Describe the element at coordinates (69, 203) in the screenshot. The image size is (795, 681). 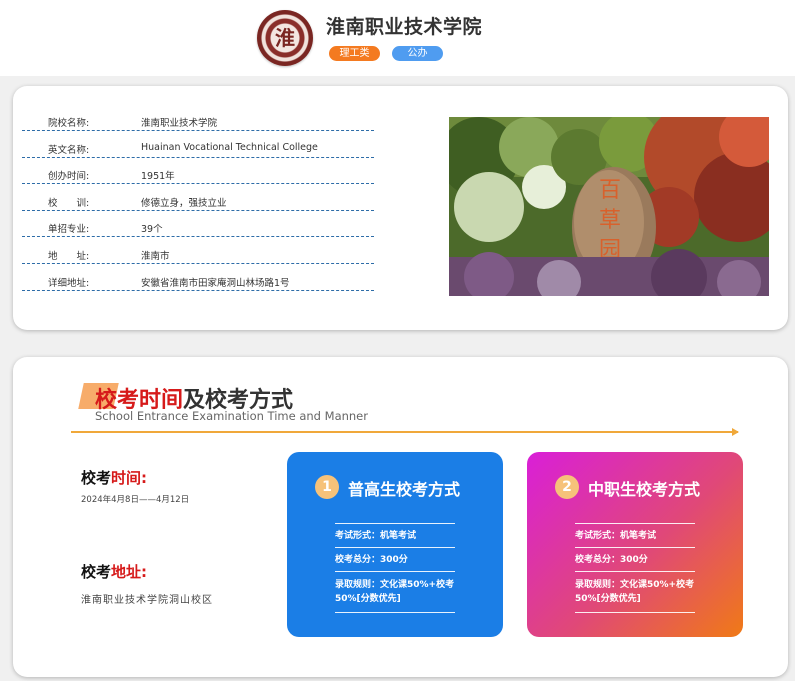
I see `info-label: 校 训:` at that location.